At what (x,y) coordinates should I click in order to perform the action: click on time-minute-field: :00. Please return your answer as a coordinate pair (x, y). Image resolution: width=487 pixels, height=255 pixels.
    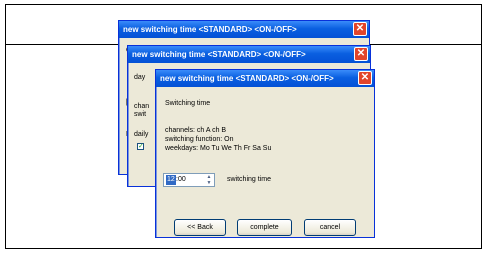
    Looking at the image, I should click on (181, 180).